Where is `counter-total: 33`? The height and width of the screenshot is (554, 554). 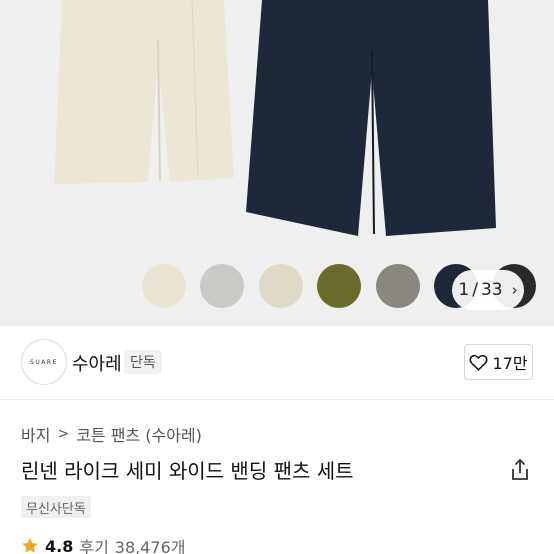 counter-total: 33 is located at coordinates (491, 290).